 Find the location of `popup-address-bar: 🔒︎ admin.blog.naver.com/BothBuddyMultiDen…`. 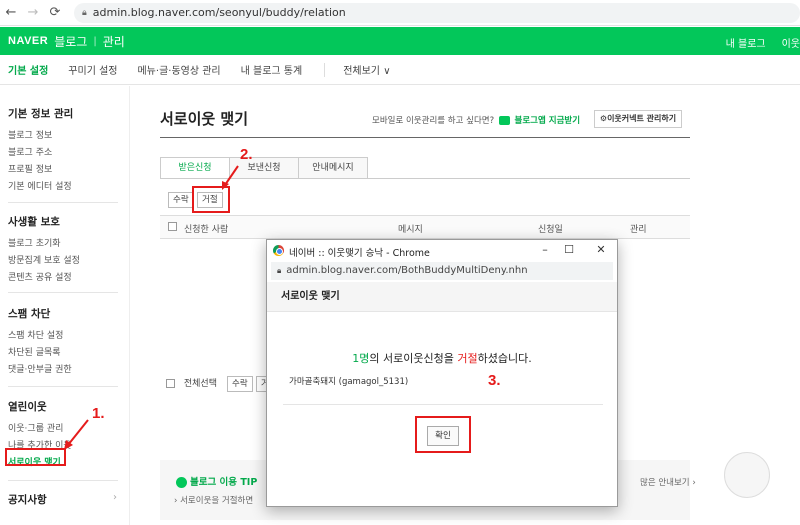

popup-address-bar: 🔒︎ admin.blog.naver.com/BothBuddyMultiDen… is located at coordinates (442, 271).